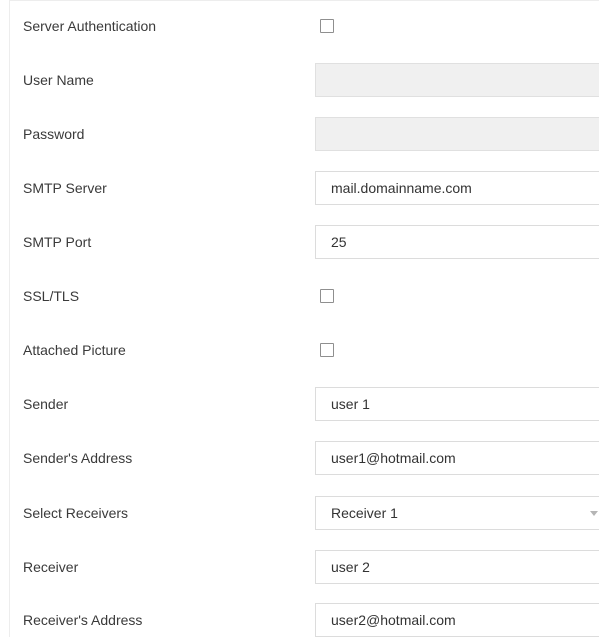 The width and height of the screenshot is (599, 637). What do you see at coordinates (327, 296) in the screenshot?
I see `ssl-tls-checkbox` at bounding box center [327, 296].